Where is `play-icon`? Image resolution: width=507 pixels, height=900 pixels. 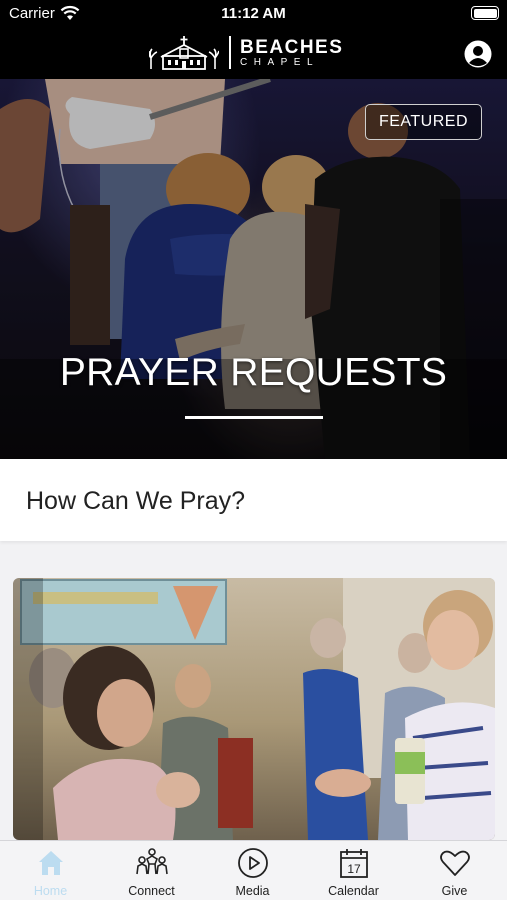
play-icon is located at coordinates (253, 863).